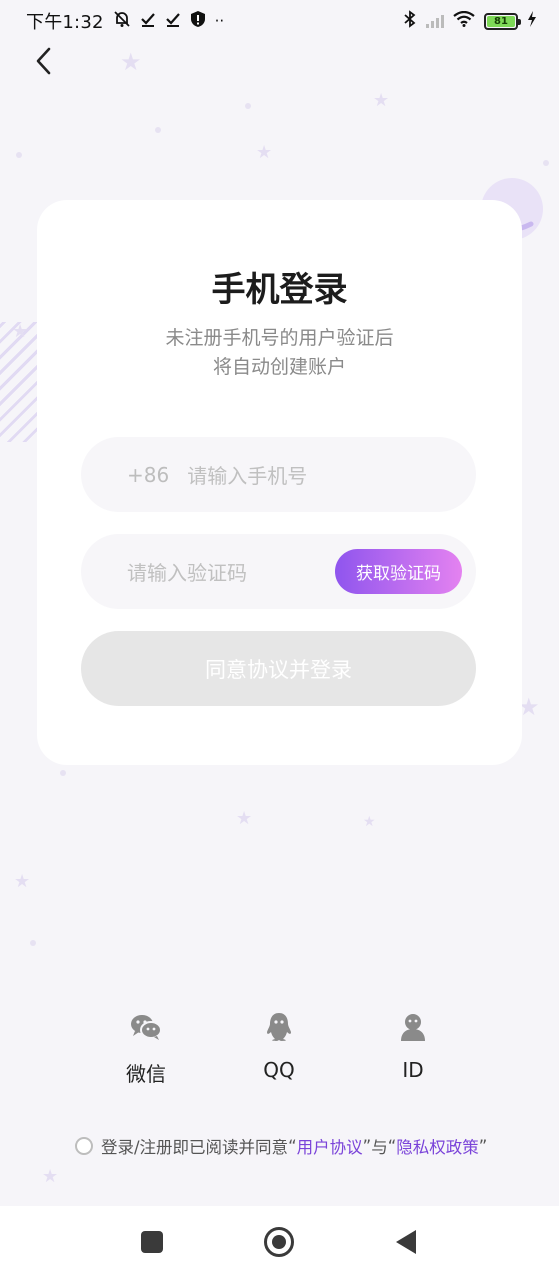  What do you see at coordinates (532, 21) in the screenshot?
I see `charging-icon` at bounding box center [532, 21].